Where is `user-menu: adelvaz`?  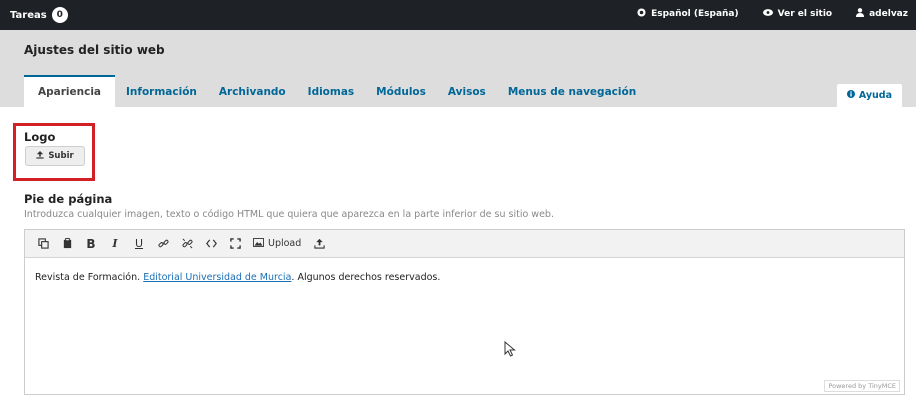
user-menu: adelvaz is located at coordinates (882, 14).